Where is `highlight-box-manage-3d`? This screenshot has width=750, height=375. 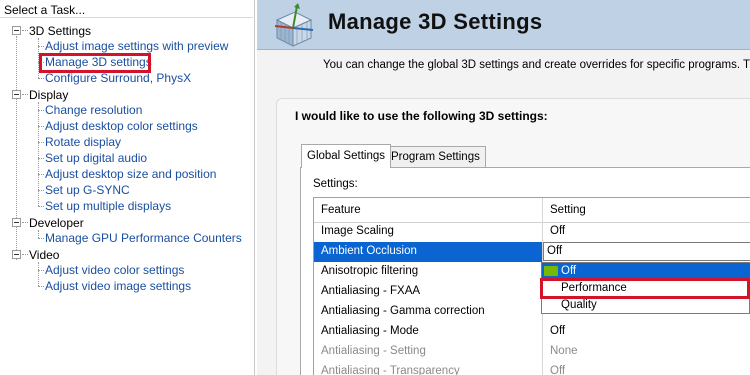 highlight-box-manage-3d is located at coordinates (95, 63).